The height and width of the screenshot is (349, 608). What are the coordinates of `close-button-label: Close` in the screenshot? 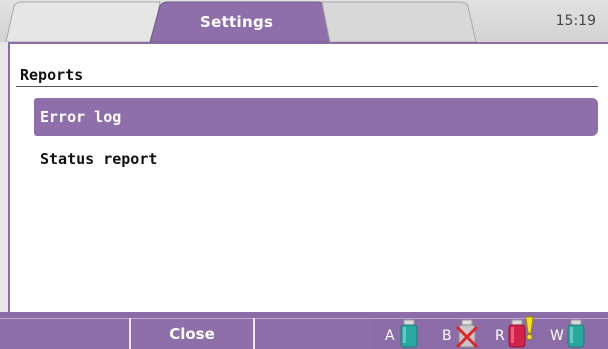 It's located at (192, 334).